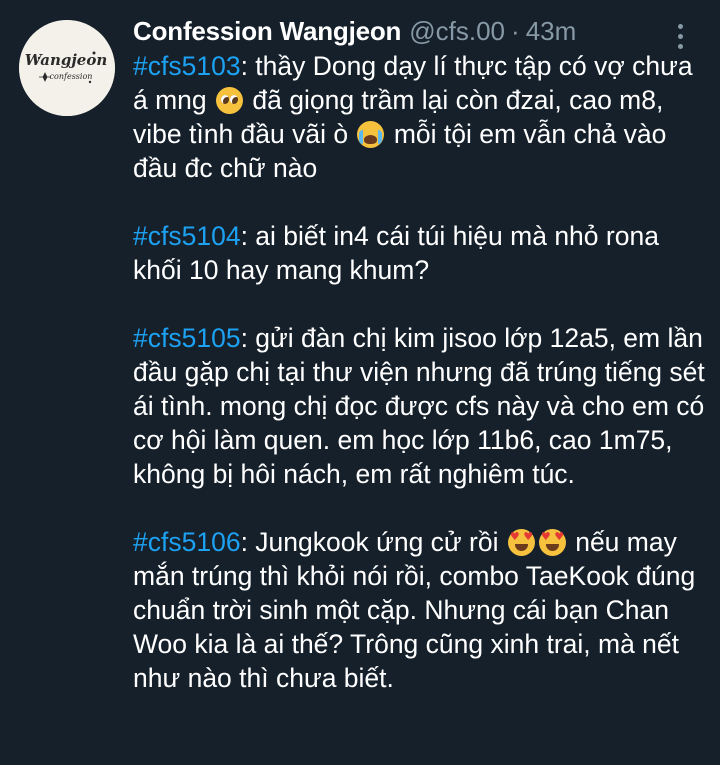 The width and height of the screenshot is (720, 765). Describe the element at coordinates (187, 338) in the screenshot. I see `hashtag-link: #cfs5105` at that location.